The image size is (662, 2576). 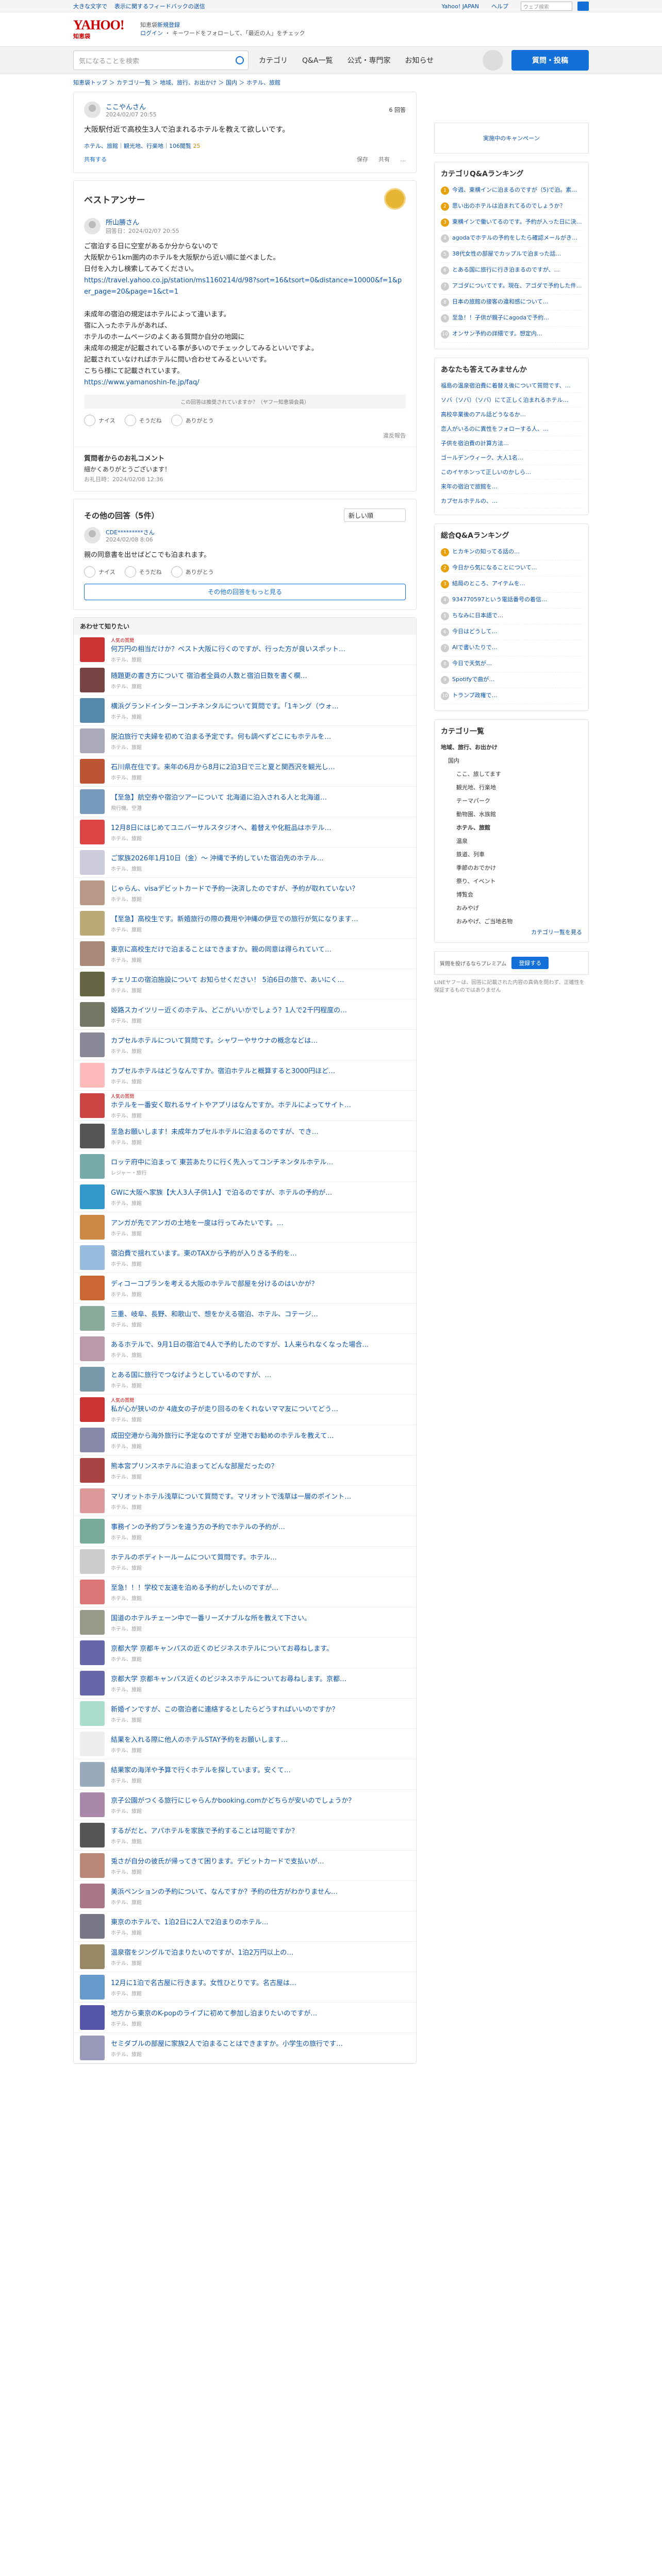 I want to click on related-item: 成田空港から海外旅行に予定なのですが 空港でお勧めのホテルを教えて… ホテル、旅館, so click(x=245, y=1440).